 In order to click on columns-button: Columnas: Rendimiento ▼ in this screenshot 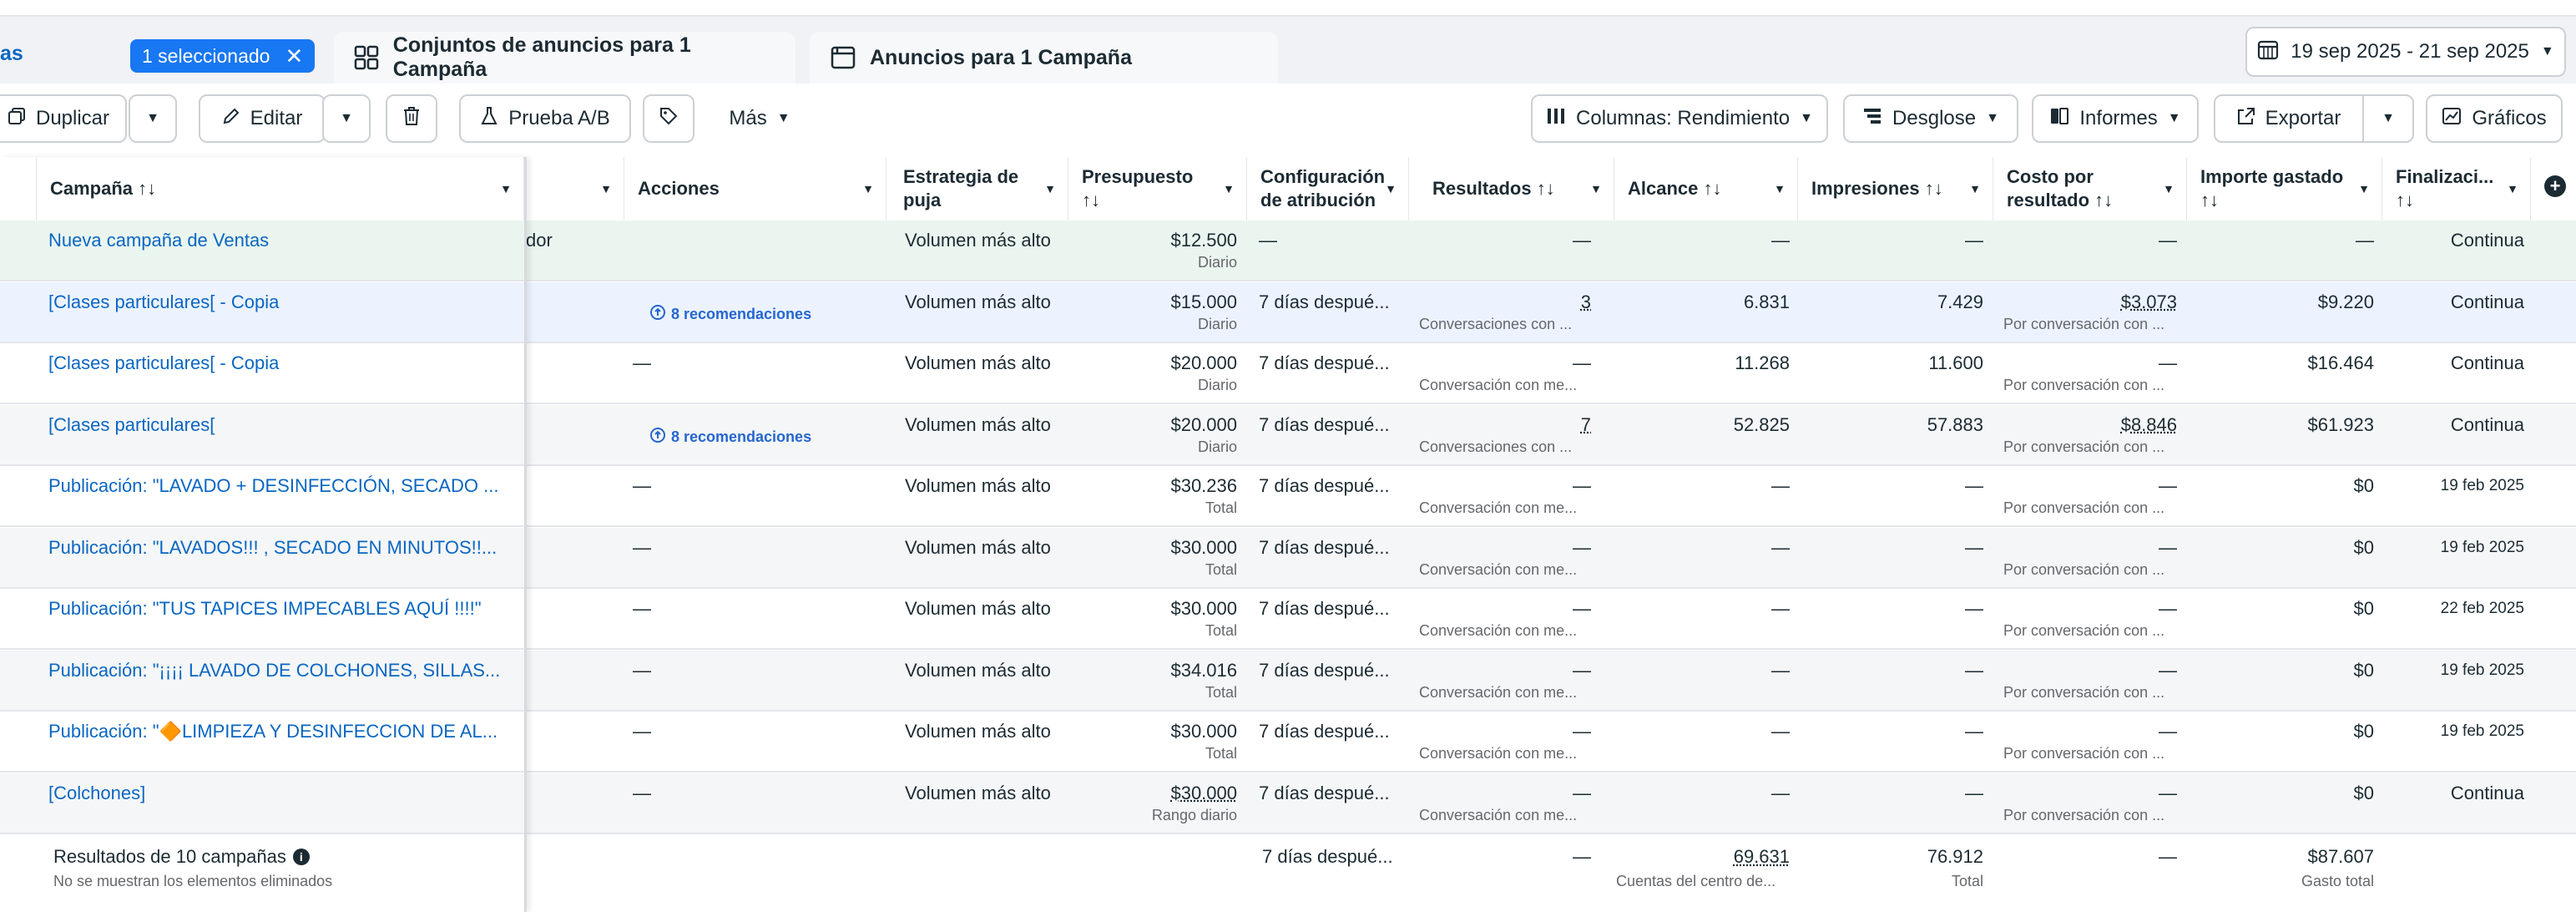, I will do `click(1679, 119)`.